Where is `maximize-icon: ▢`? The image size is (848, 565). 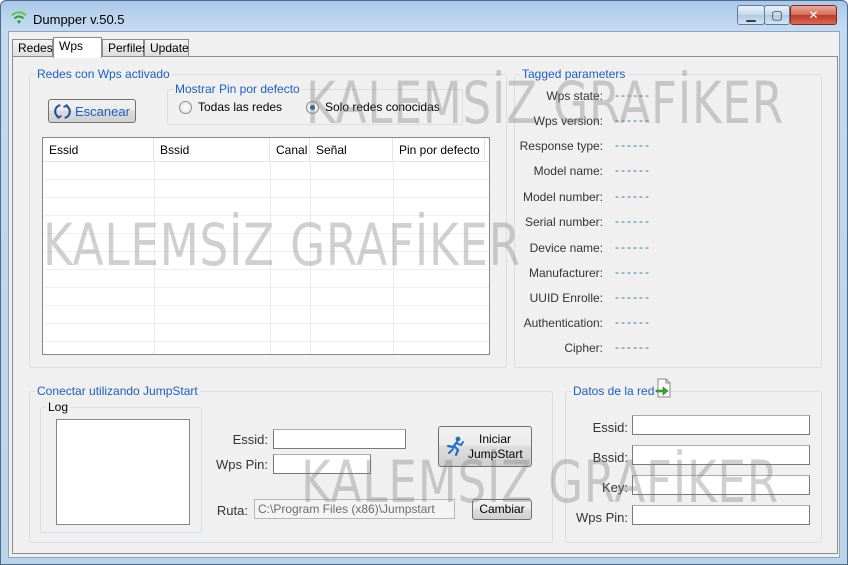
maximize-icon: ▢ is located at coordinates (777, 15).